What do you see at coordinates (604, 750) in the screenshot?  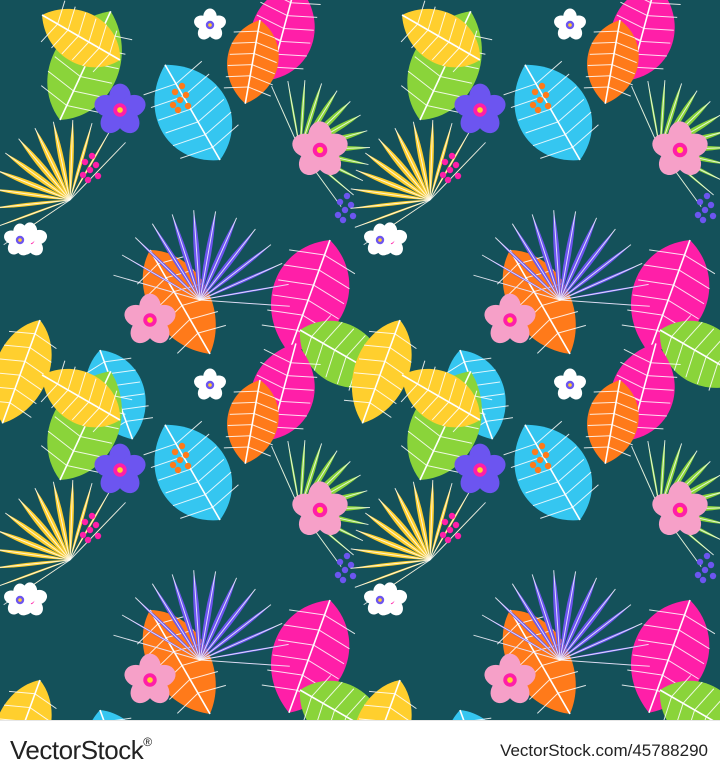 I see `stock-id: VectorStock.com/45788290` at bounding box center [604, 750].